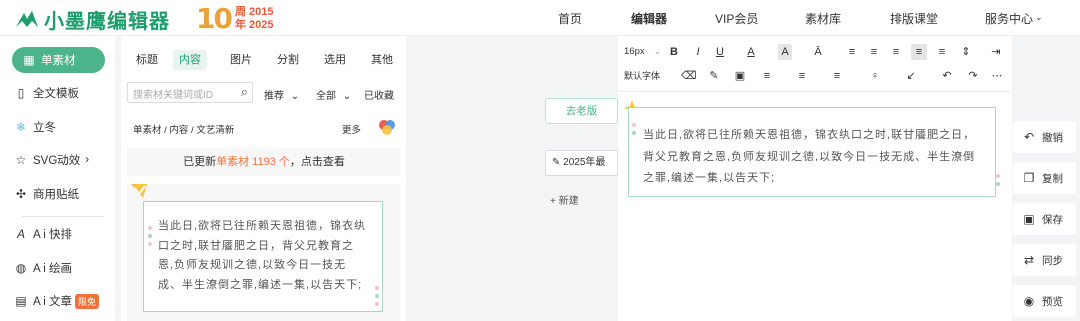 The width and height of the screenshot is (1080, 321). I want to click on search-icon: ⌕, so click(244, 92).